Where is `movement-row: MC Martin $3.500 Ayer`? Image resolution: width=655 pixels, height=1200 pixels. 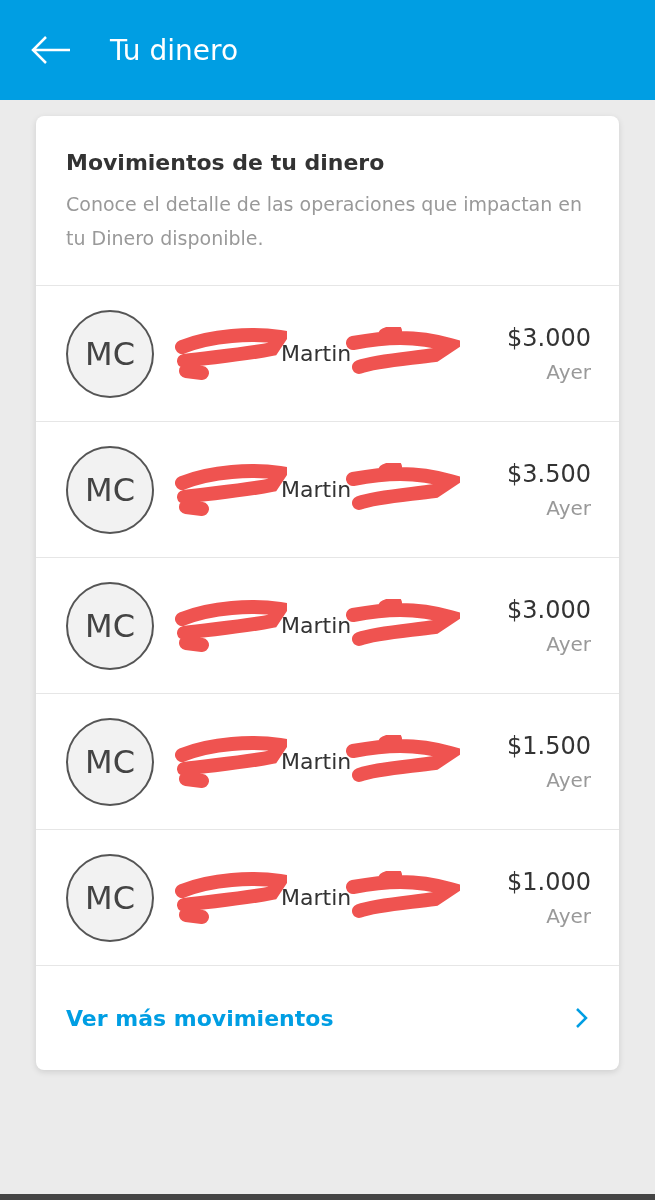
movement-row: MC Martin $3.500 Ayer is located at coordinates (327, 490).